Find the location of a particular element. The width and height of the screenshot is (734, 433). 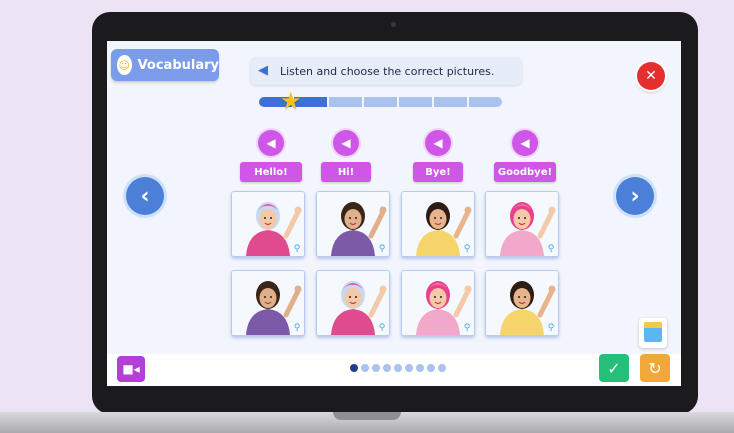

word-goodbye: ◀ Goodbye! is located at coordinates (525, 156).